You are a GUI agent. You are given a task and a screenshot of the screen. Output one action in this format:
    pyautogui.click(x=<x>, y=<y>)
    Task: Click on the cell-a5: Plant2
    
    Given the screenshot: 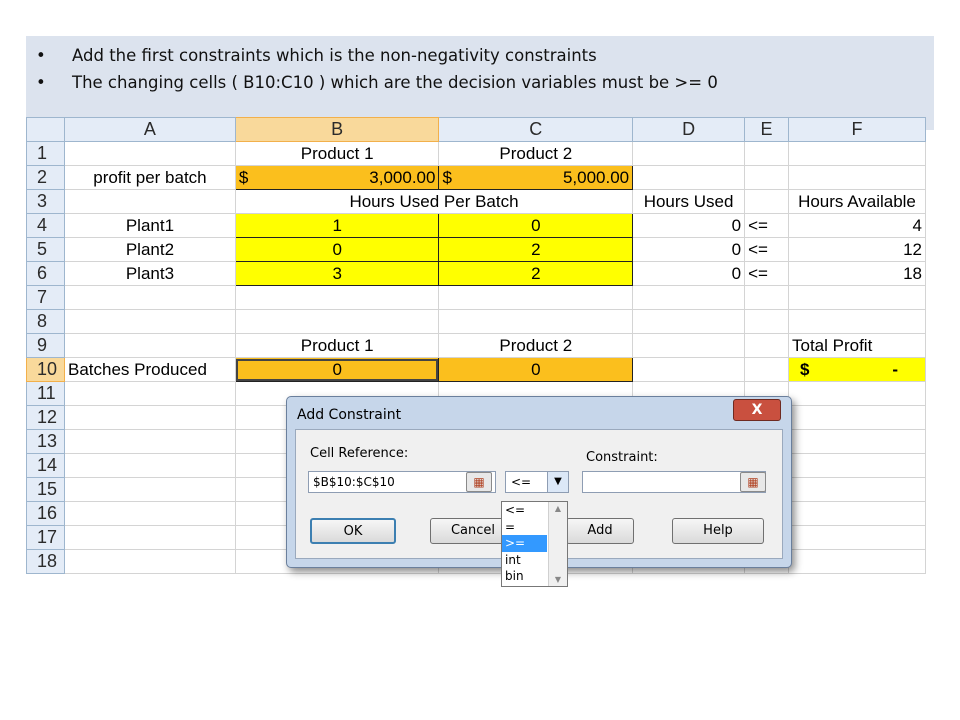 What is the action you would take?
    pyautogui.click(x=149, y=249)
    